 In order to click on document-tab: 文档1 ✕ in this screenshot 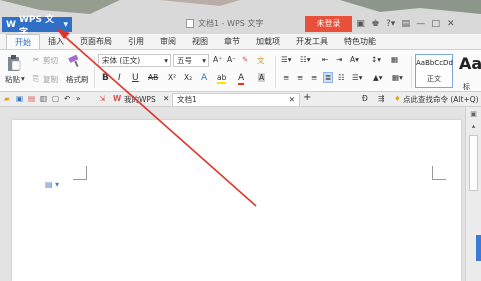, I will do `click(236, 99)`.